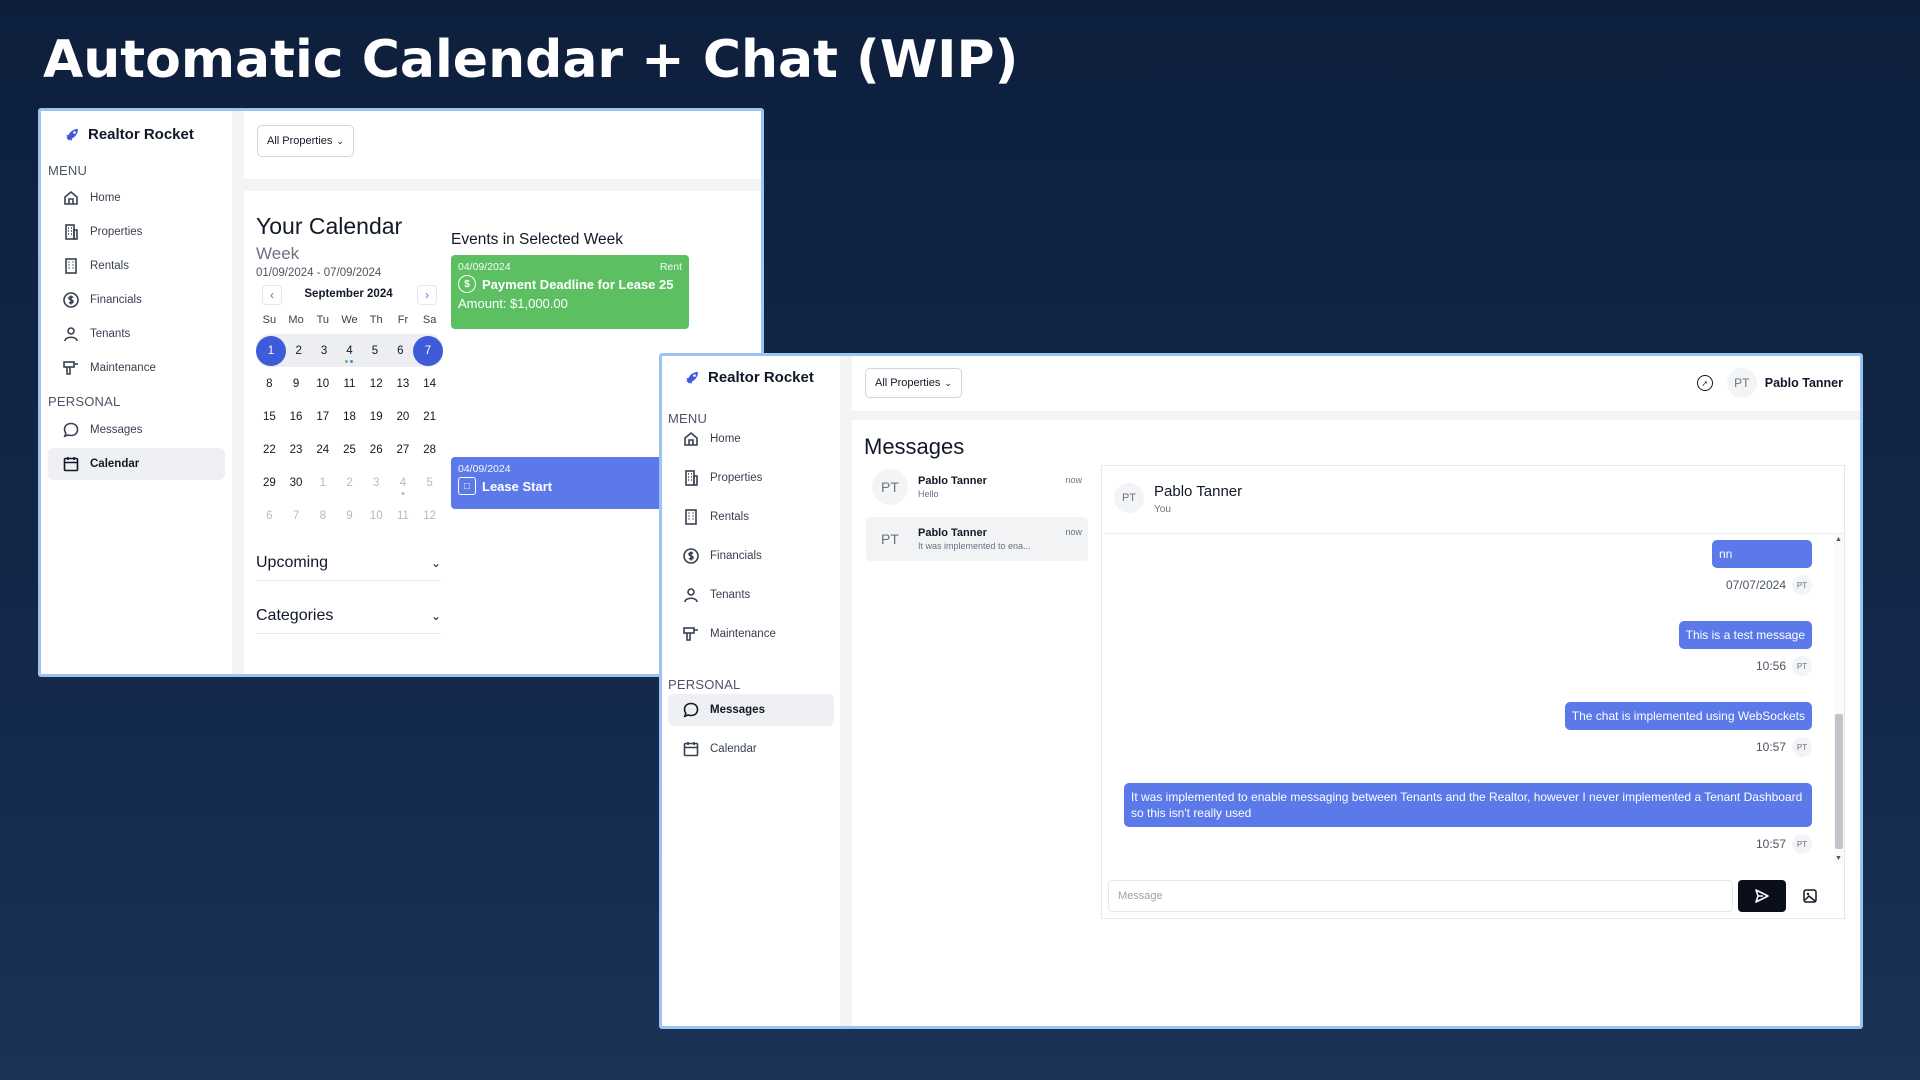  What do you see at coordinates (729, 517) in the screenshot?
I see `sidebar-item-label: Rentals` at bounding box center [729, 517].